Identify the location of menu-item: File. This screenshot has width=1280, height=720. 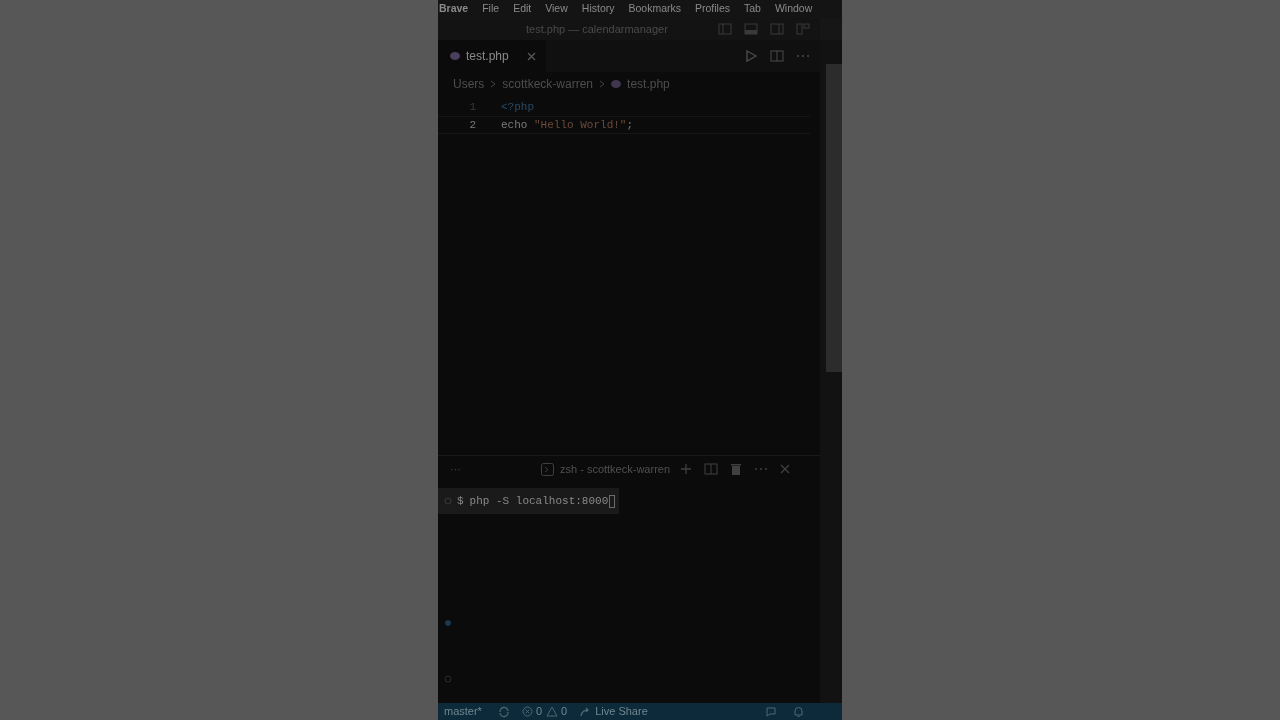
(491, 9).